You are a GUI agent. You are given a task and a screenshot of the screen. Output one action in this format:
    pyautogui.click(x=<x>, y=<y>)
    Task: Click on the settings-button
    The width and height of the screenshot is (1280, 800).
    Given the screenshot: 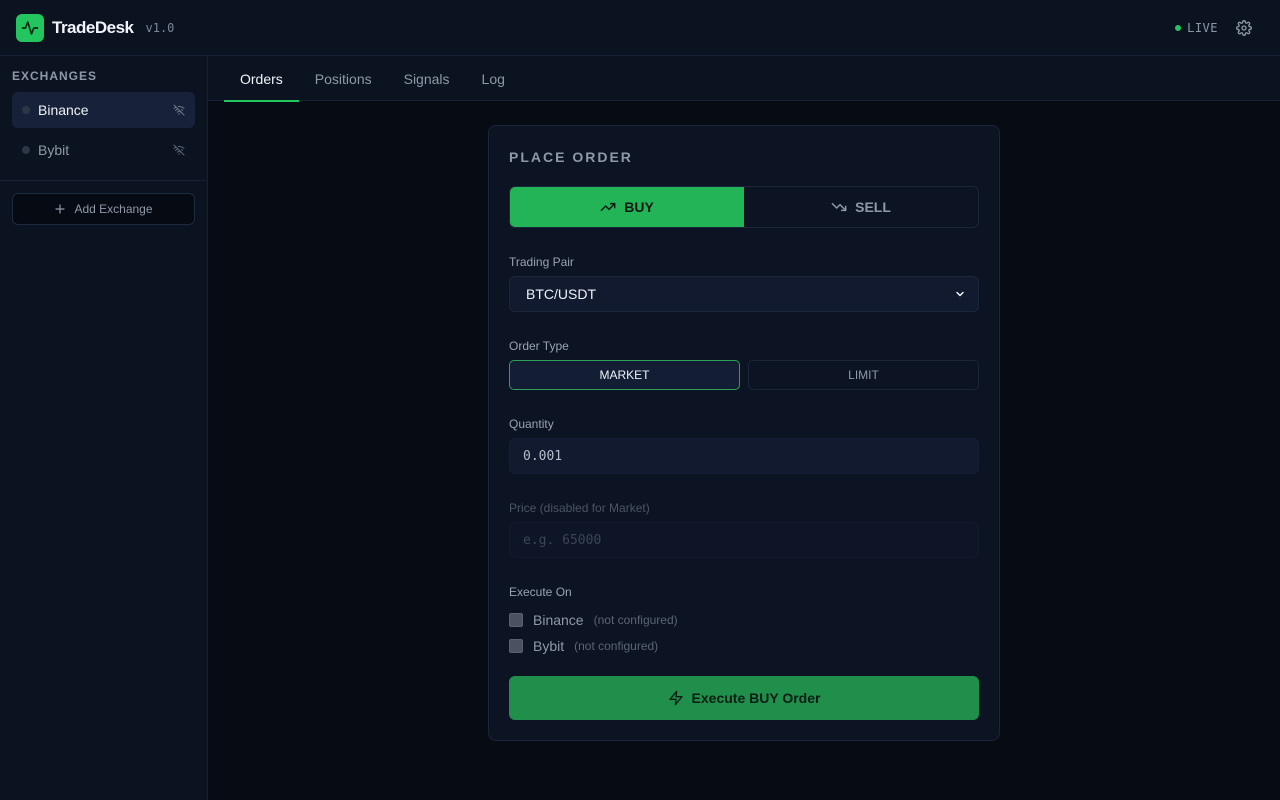 What is the action you would take?
    pyautogui.click(x=1244, y=27)
    